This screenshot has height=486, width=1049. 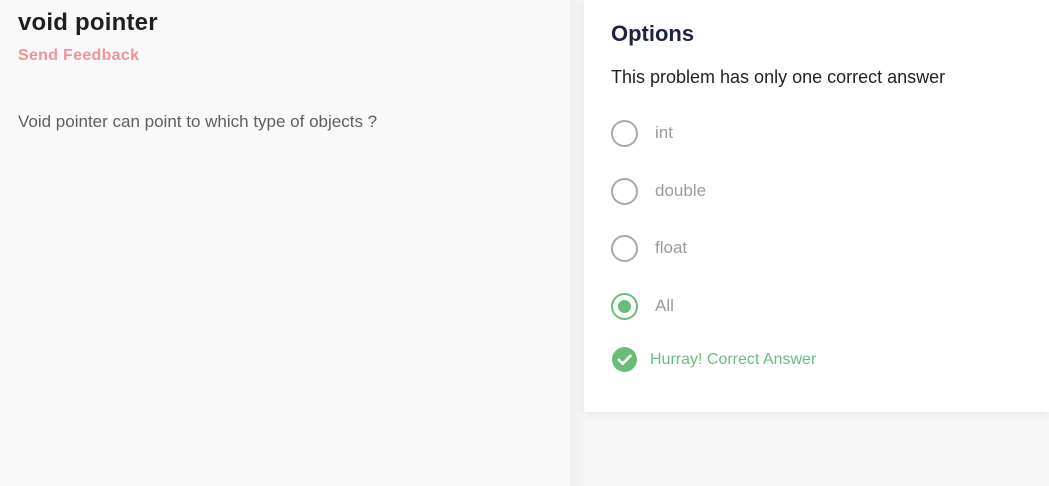 What do you see at coordinates (624, 306) in the screenshot?
I see `radio-button-selected` at bounding box center [624, 306].